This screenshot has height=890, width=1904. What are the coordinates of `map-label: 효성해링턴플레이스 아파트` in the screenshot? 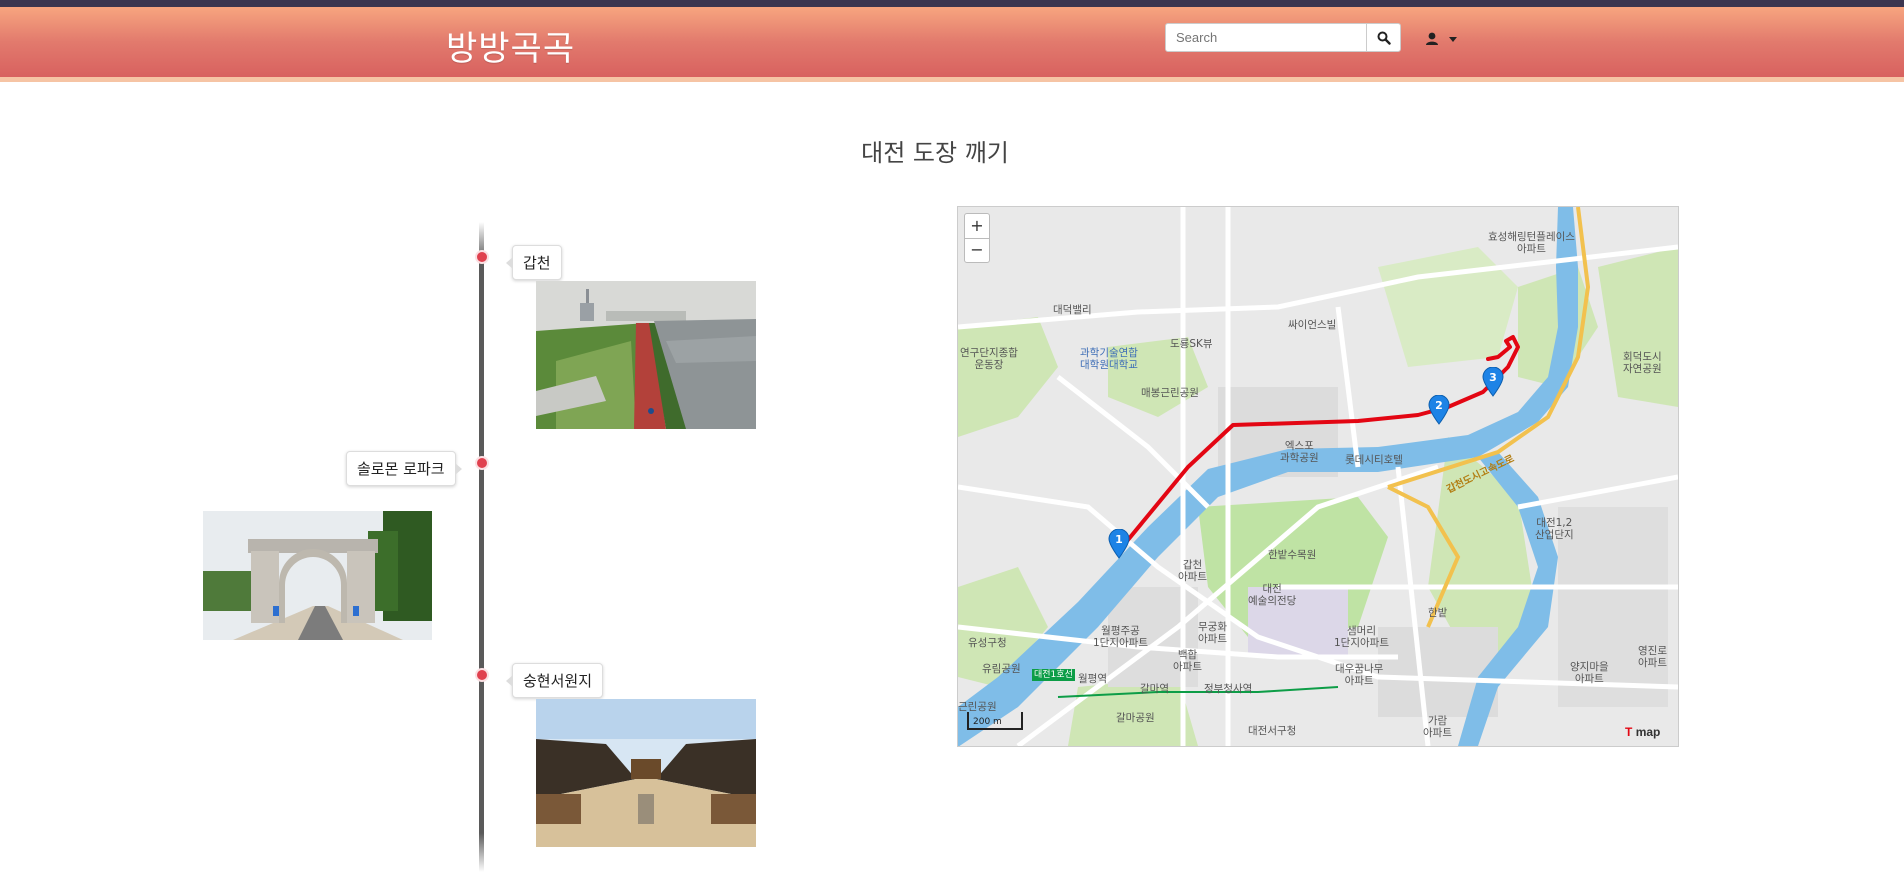 It's located at (1531, 243).